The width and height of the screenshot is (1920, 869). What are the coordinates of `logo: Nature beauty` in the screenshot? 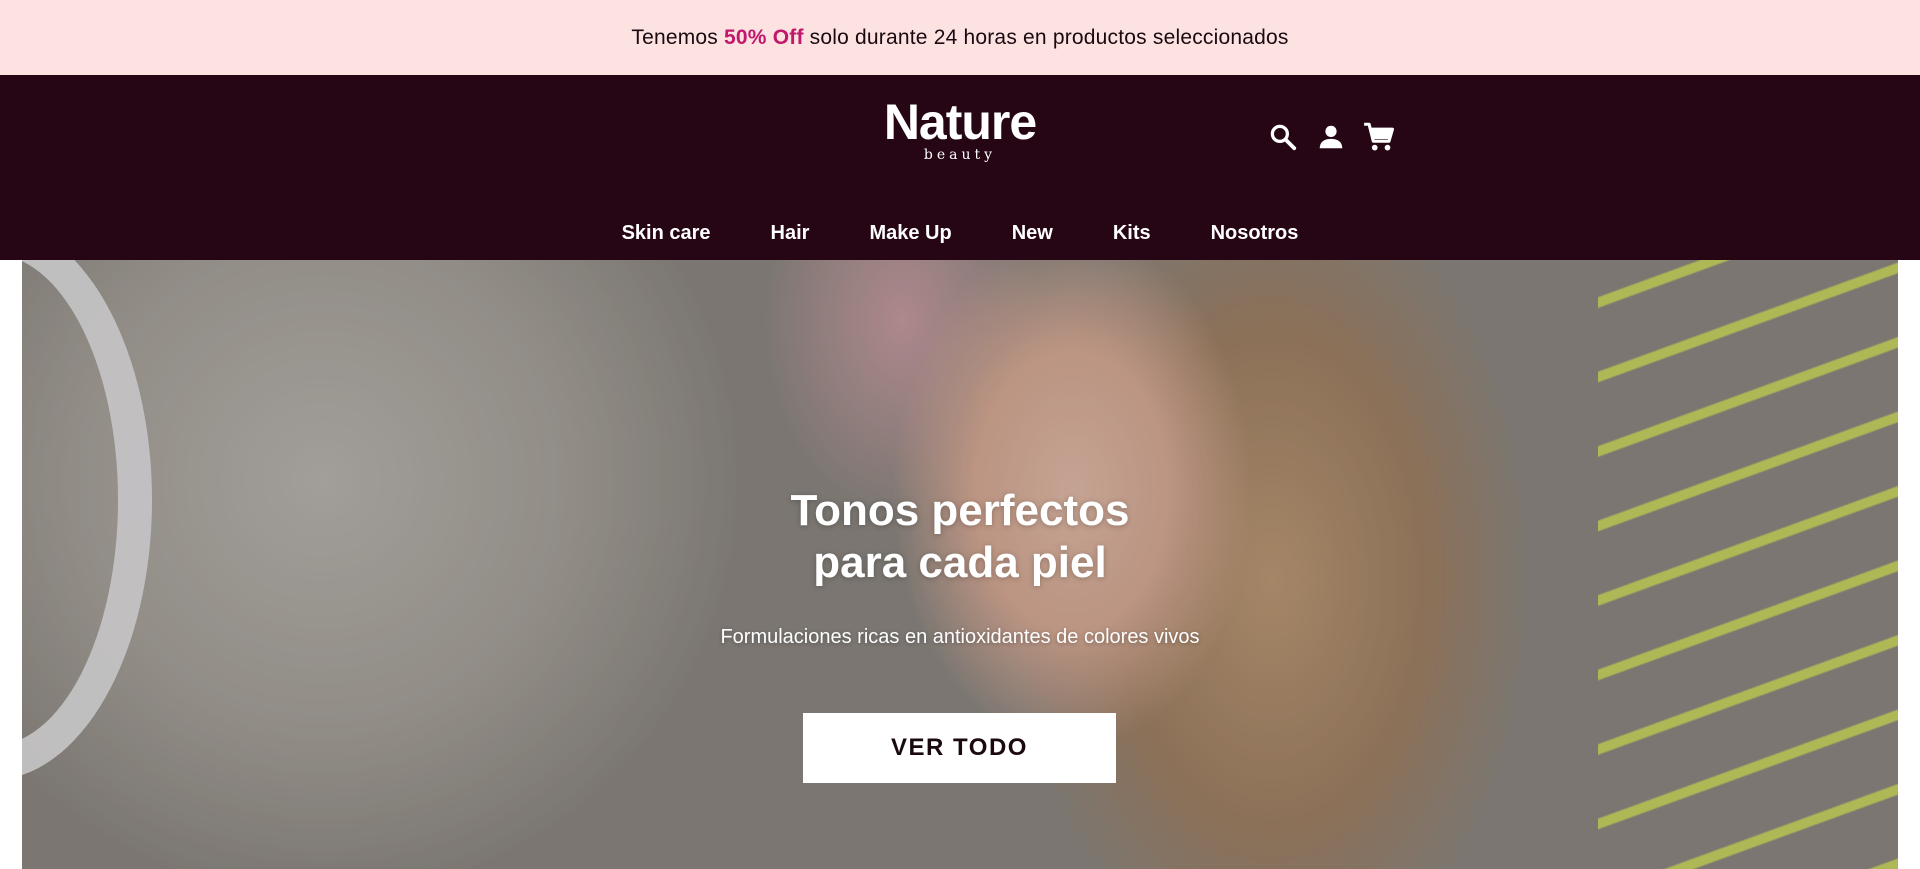 It's located at (960, 132).